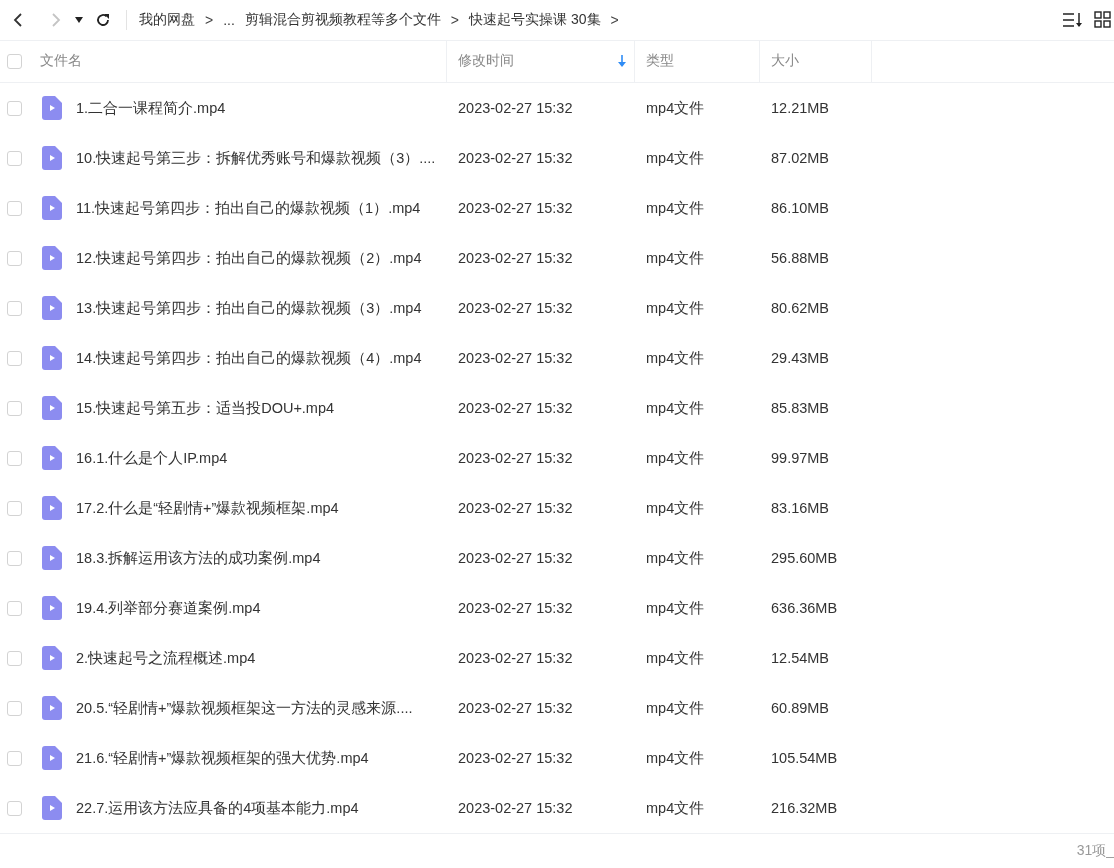 This screenshot has width=1114, height=868. Describe the element at coordinates (800, 108) in the screenshot. I see `file-size: 12.21MB` at that location.